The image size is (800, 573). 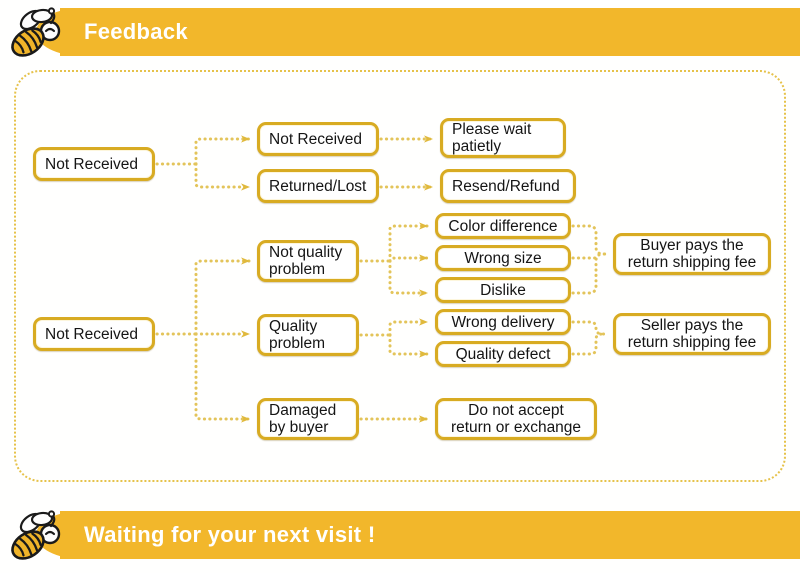 I want to click on flow-node-n16: Seller pays the return shipping fee, so click(x=692, y=334).